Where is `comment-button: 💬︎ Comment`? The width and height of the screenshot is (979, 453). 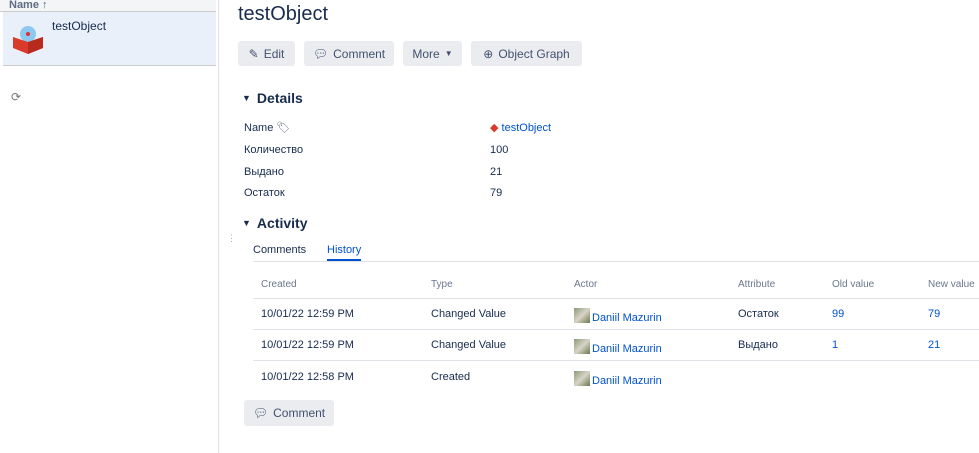 comment-button: 💬︎ Comment is located at coordinates (349, 53).